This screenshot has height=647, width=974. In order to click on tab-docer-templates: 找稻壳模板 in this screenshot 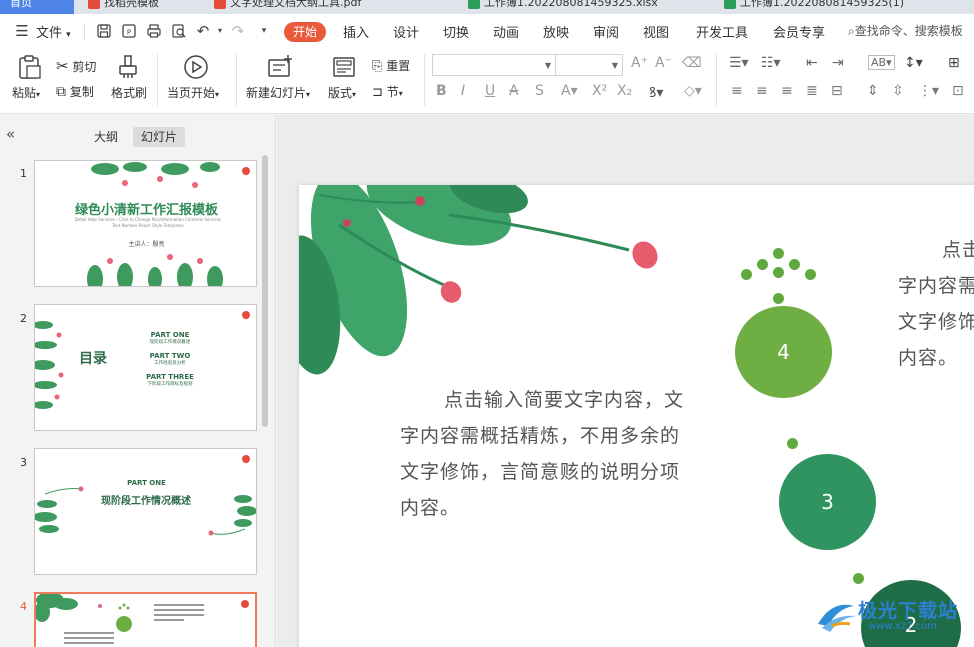, I will do `click(141, 7)`.